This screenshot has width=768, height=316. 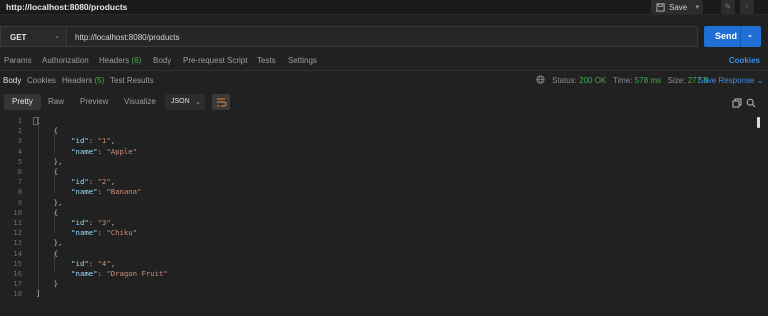 I want to click on code-line: 7 "id": "2",, so click(x=380, y=182).